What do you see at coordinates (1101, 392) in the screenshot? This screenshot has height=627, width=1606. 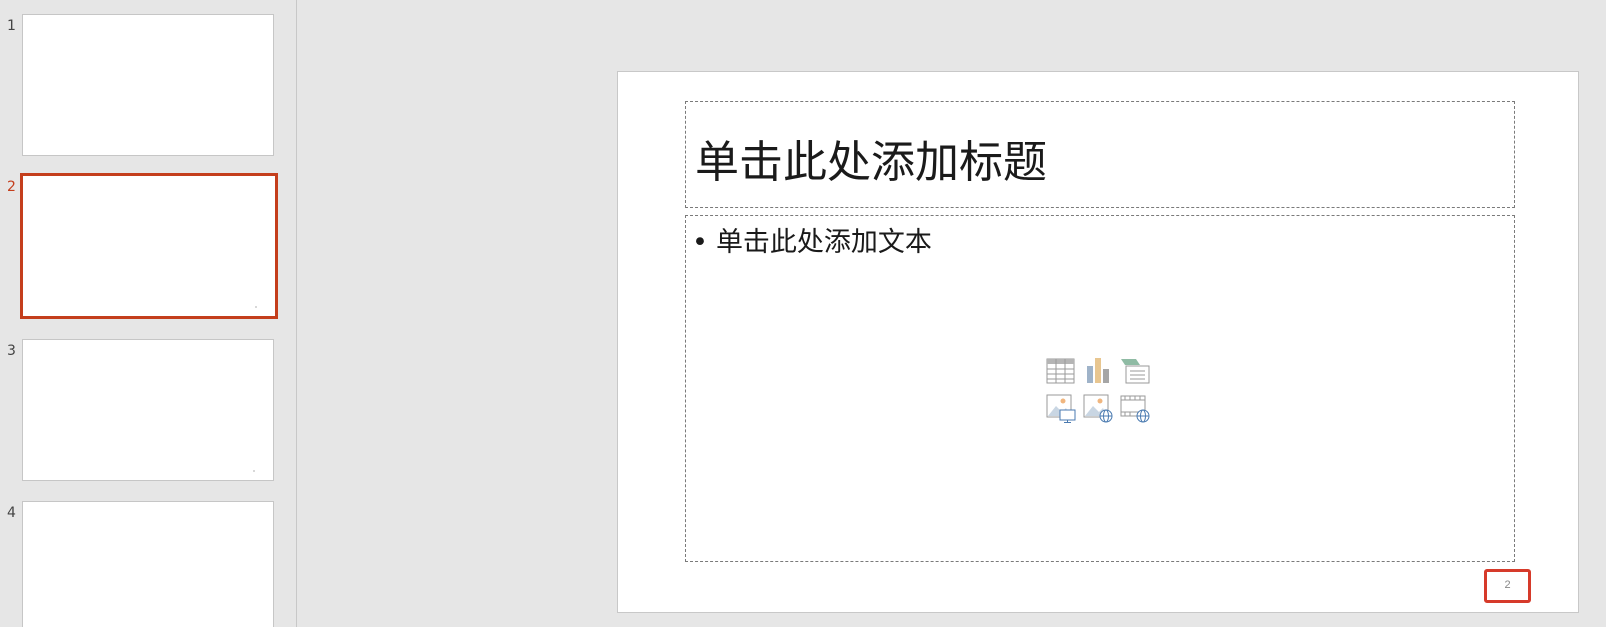 I see `insert-content-icons` at bounding box center [1101, 392].